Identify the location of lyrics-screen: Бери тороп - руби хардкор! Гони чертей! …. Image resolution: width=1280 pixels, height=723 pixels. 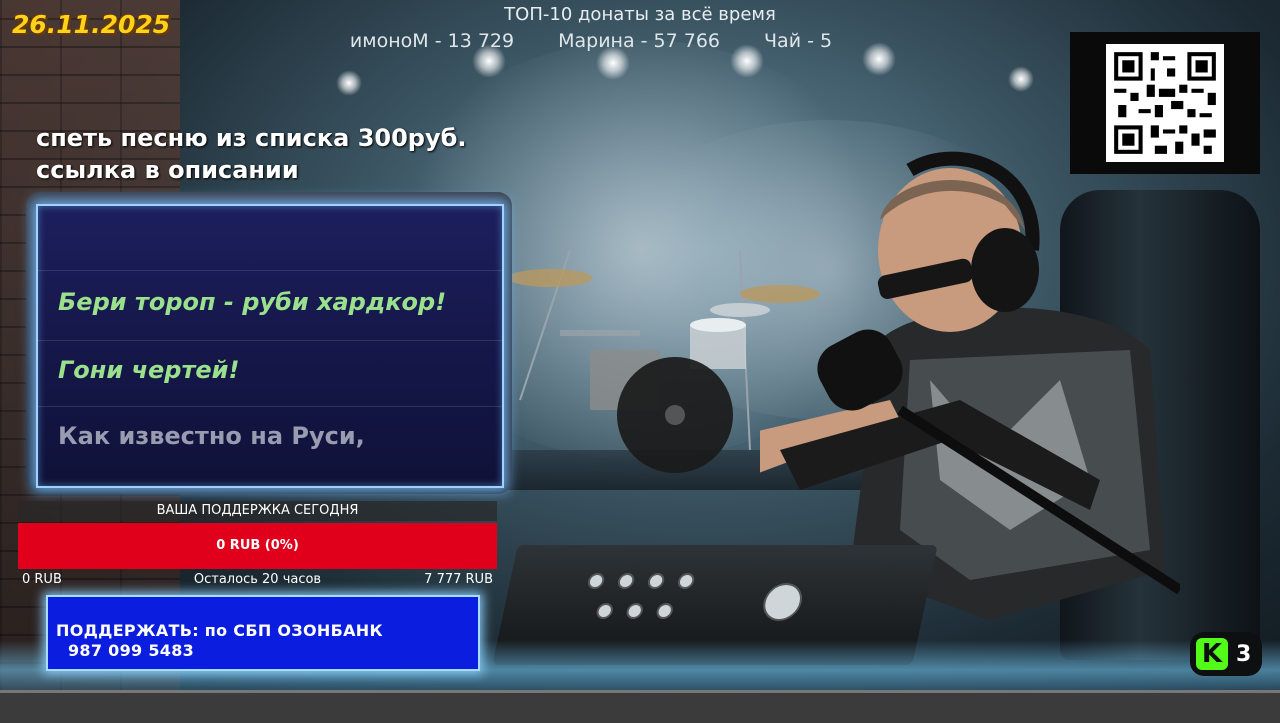
(270, 346).